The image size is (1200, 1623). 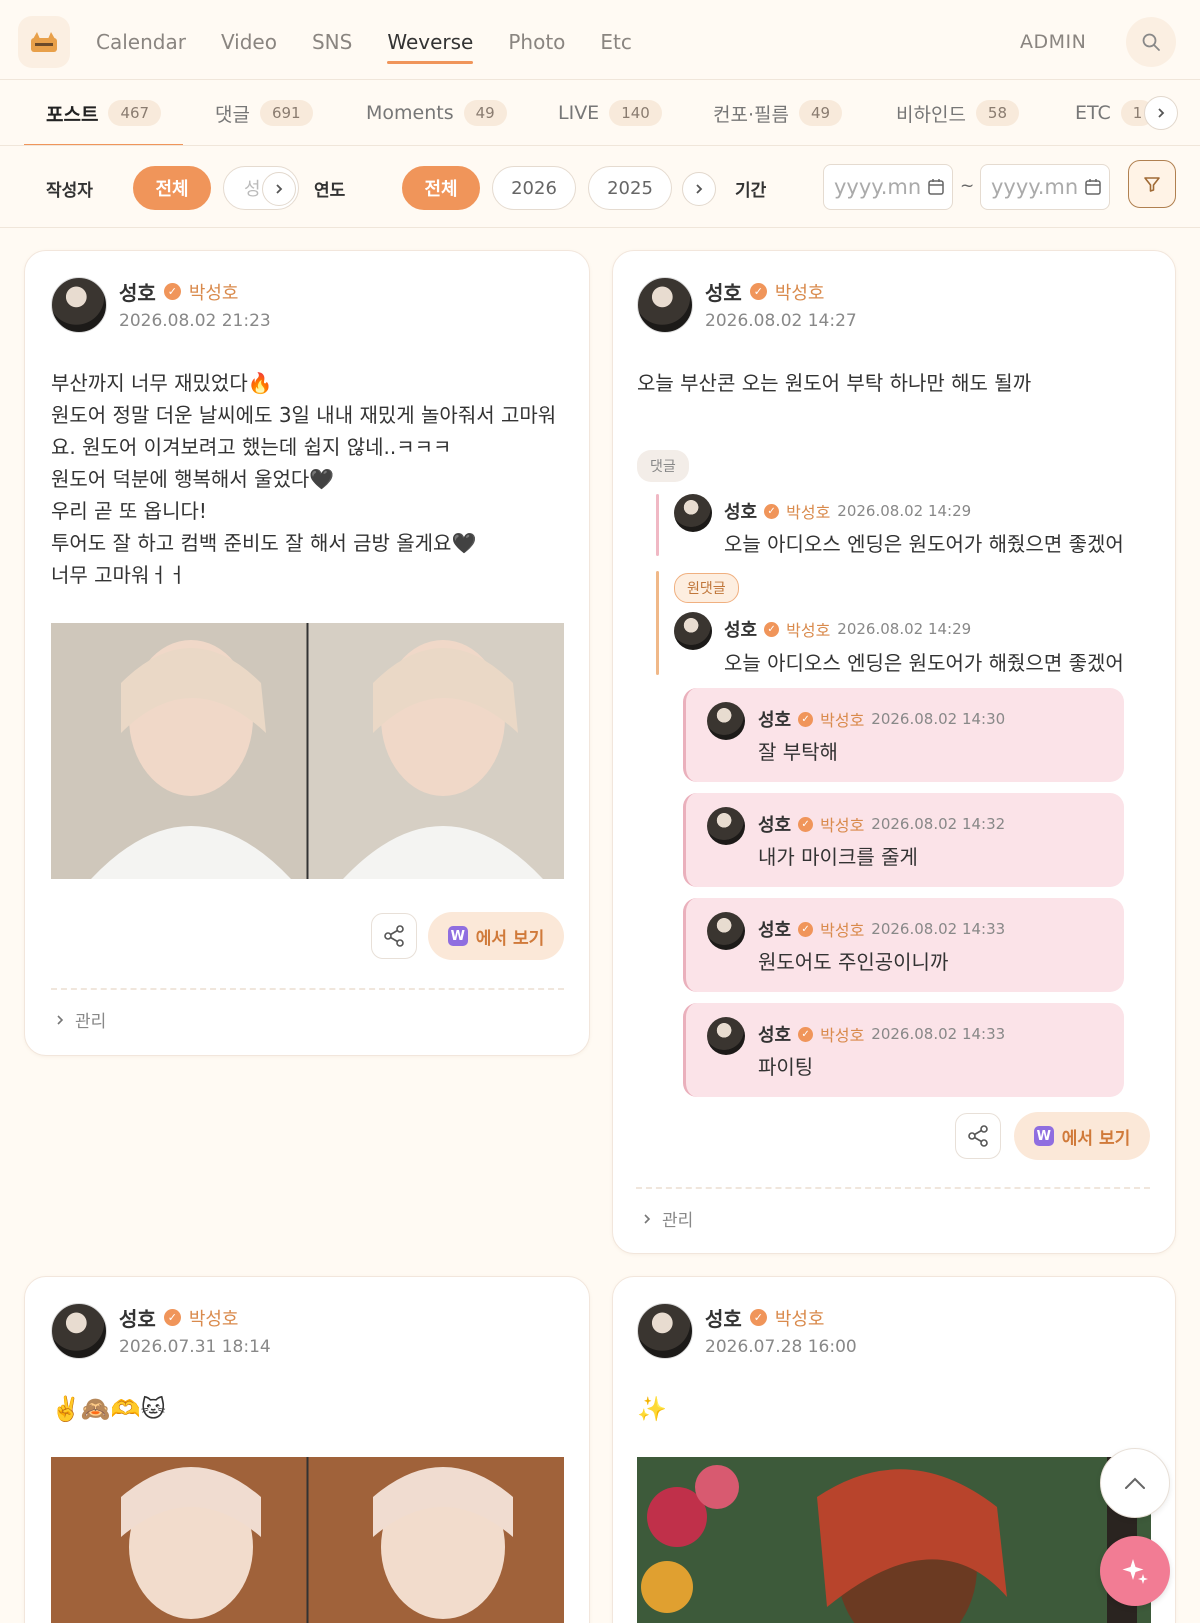 What do you see at coordinates (765, 291) in the screenshot?
I see `post-author-line: 성호 ✓ 박성호` at bounding box center [765, 291].